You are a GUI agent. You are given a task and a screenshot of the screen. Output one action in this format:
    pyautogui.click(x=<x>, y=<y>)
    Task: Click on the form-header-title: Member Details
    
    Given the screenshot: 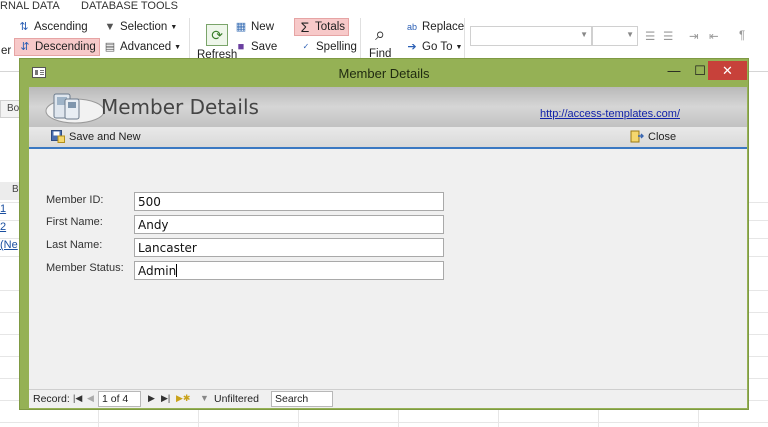 What is the action you would take?
    pyautogui.click(x=180, y=107)
    